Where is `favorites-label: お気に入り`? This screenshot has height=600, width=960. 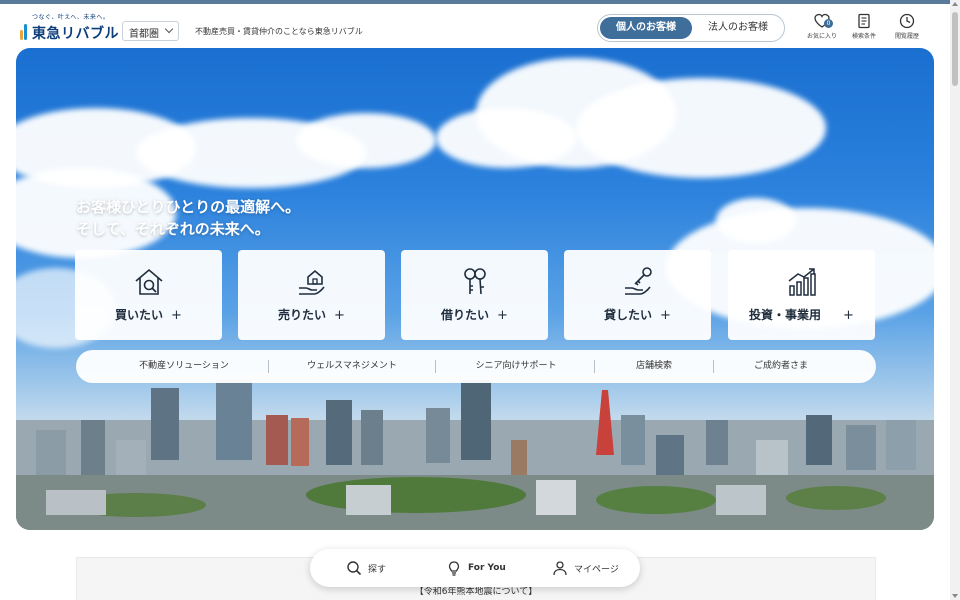
favorites-label: お気に入り is located at coordinates (821, 36).